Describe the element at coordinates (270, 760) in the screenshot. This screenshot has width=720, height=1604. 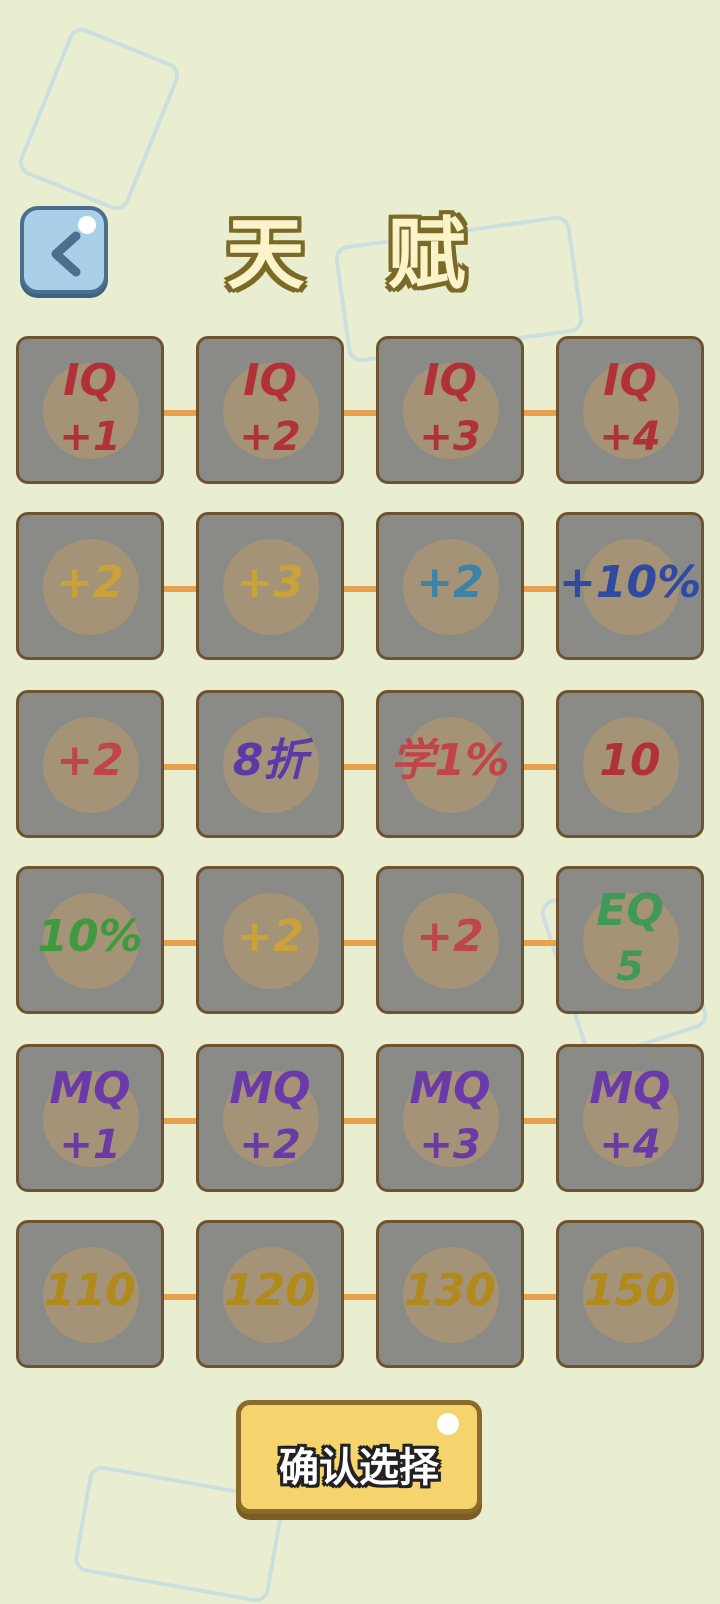
I see `talent-label: 8折` at that location.